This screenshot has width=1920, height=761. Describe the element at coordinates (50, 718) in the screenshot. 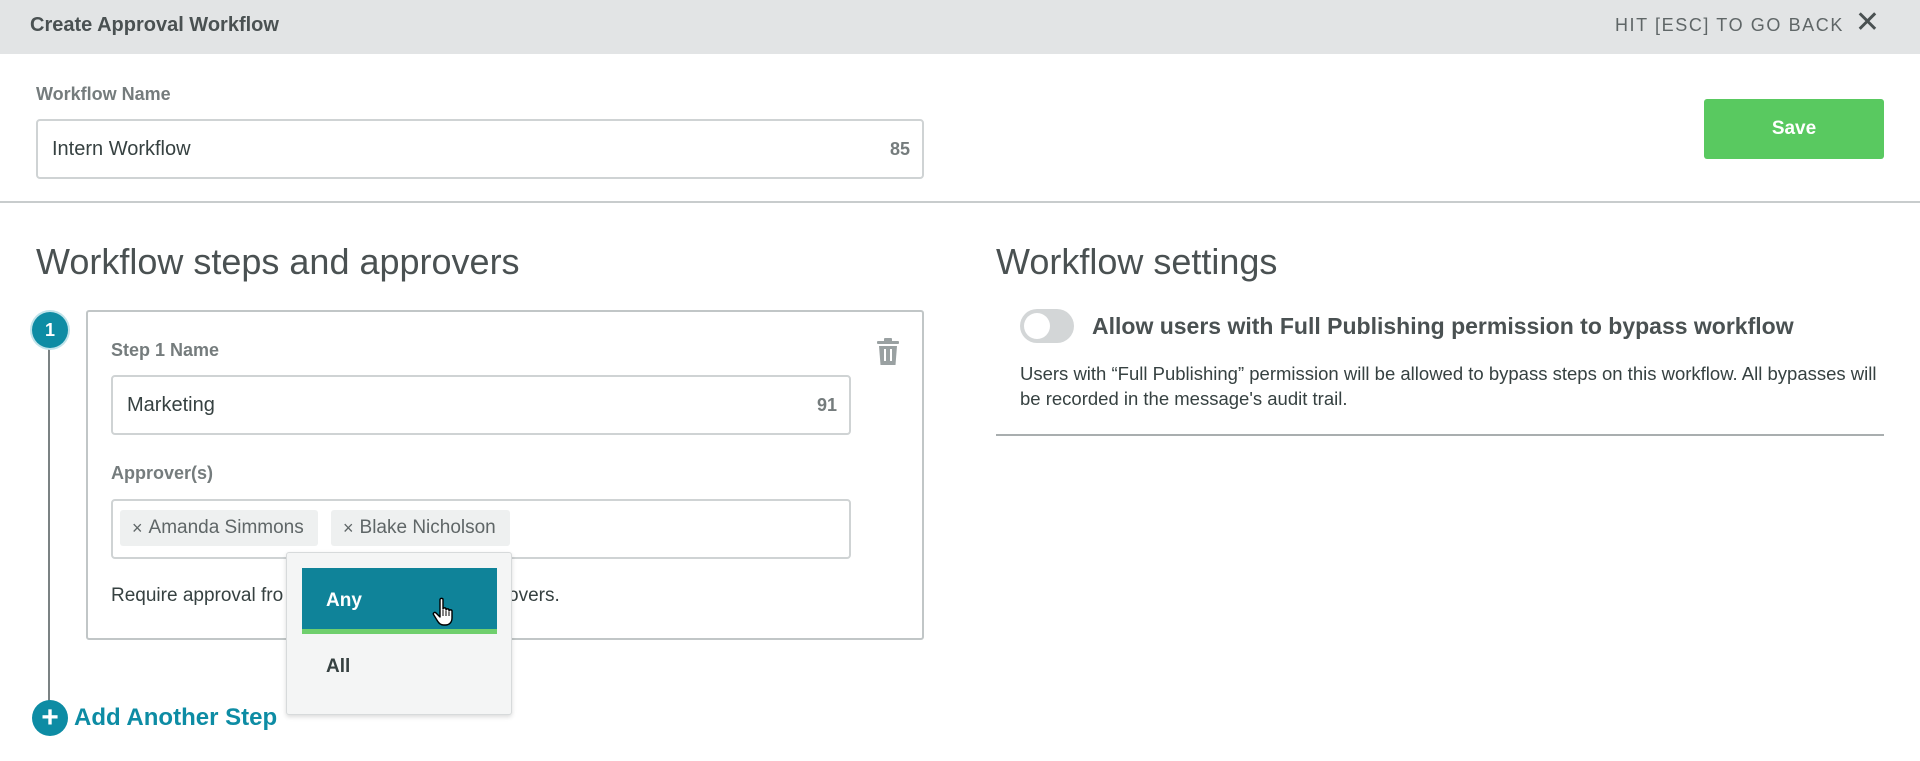

I see `plus-circle-icon: +` at that location.